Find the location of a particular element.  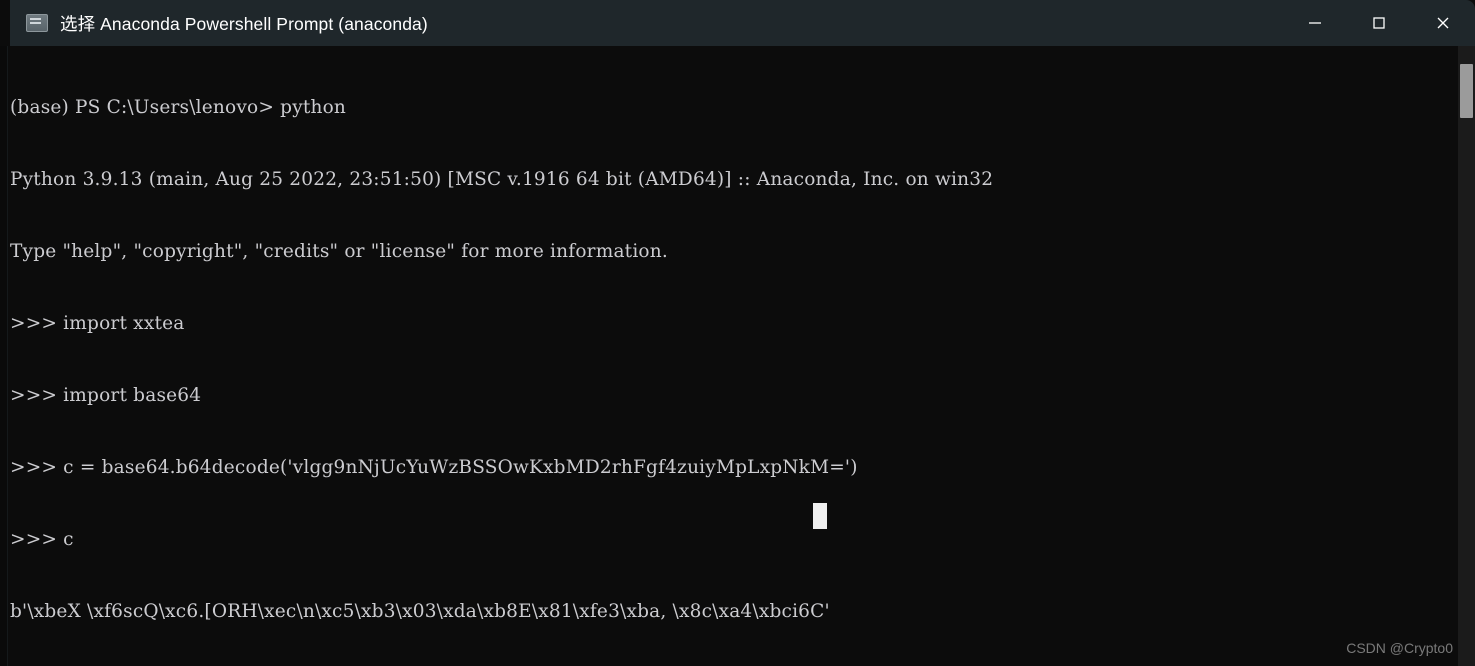

vertical-scrollbar is located at coordinates (1466, 356).